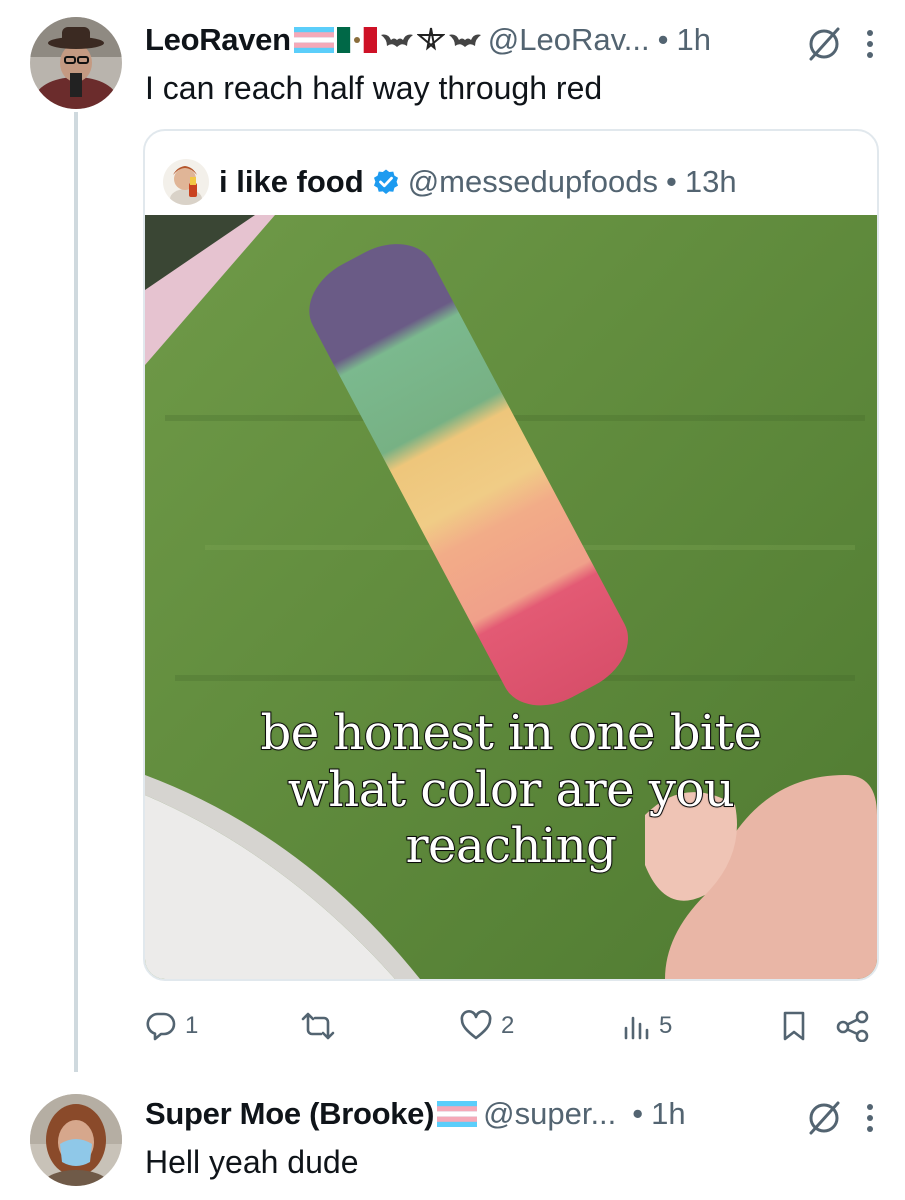 Image resolution: width=905 pixels, height=1200 pixels. I want to click on quoted-author-handle: @messedupfoods, so click(533, 182).